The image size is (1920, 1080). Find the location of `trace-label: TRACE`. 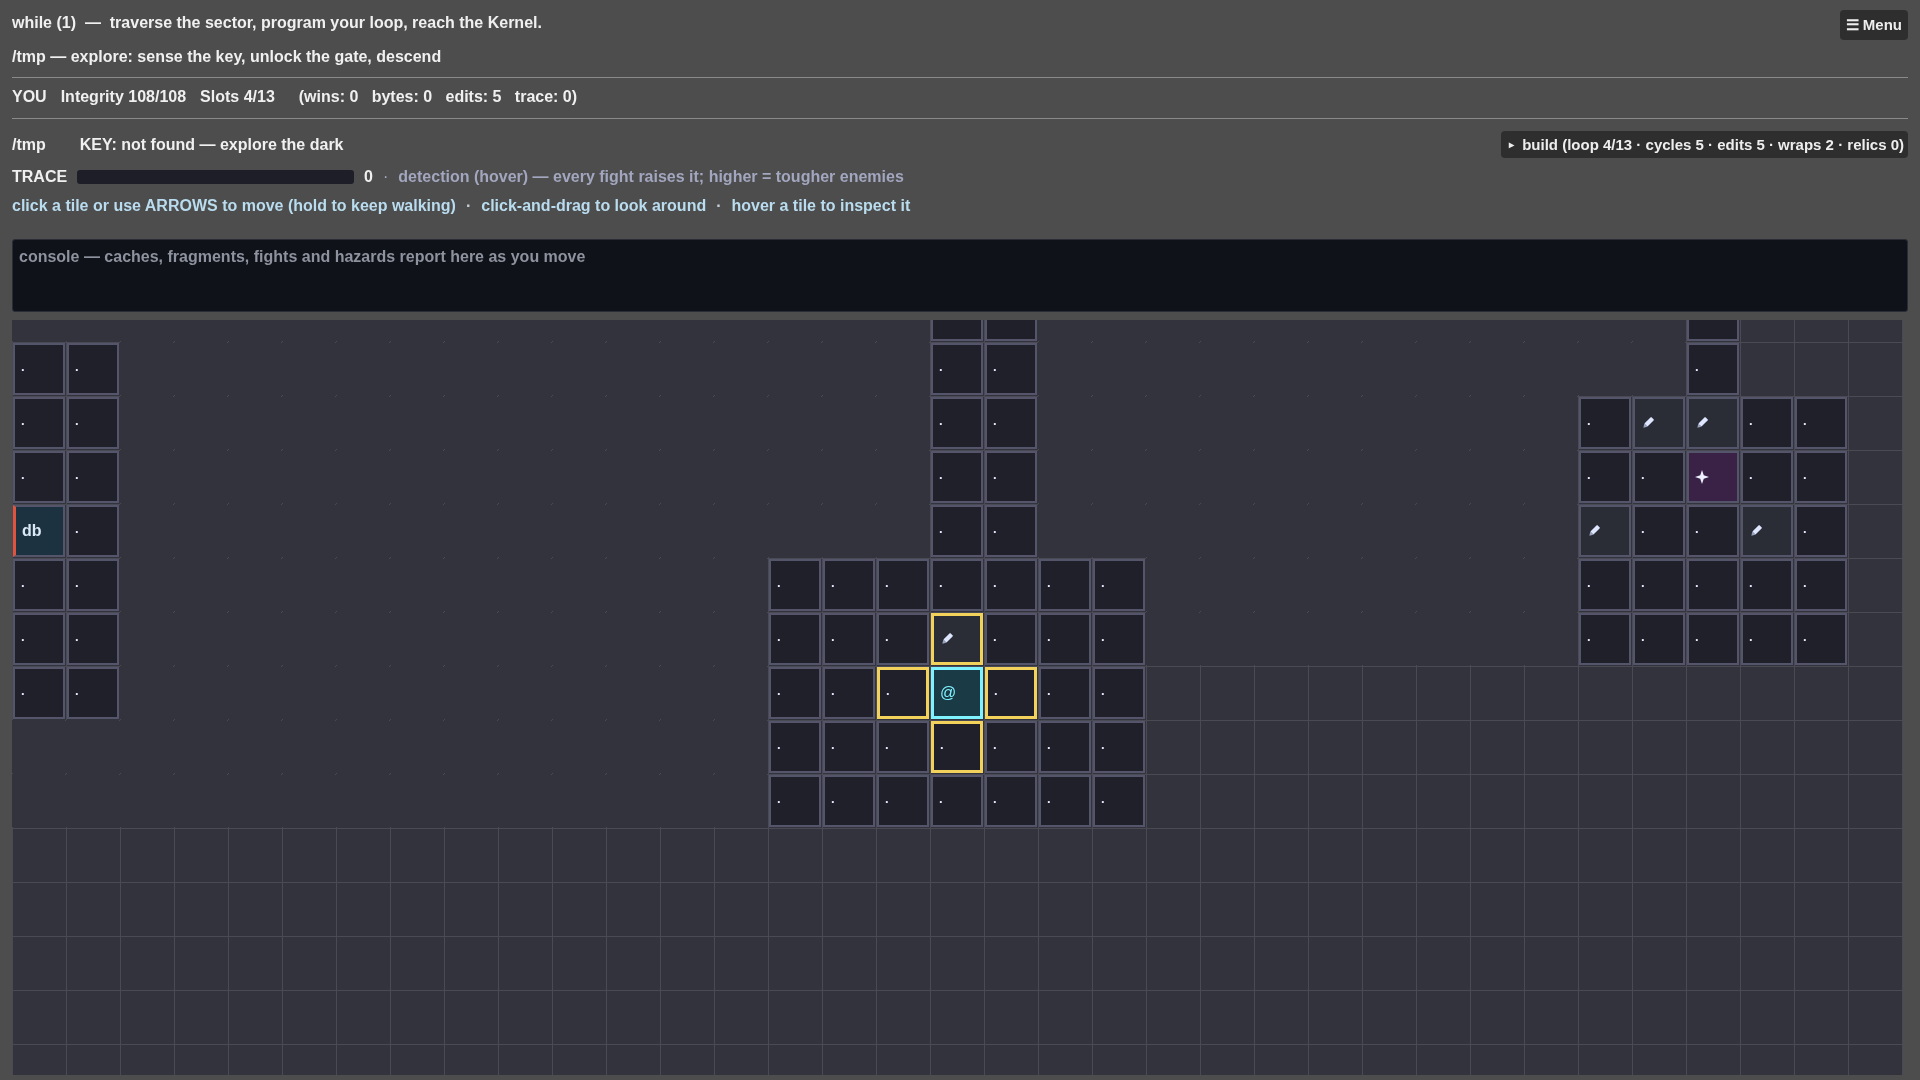

trace-label: TRACE is located at coordinates (40, 177).